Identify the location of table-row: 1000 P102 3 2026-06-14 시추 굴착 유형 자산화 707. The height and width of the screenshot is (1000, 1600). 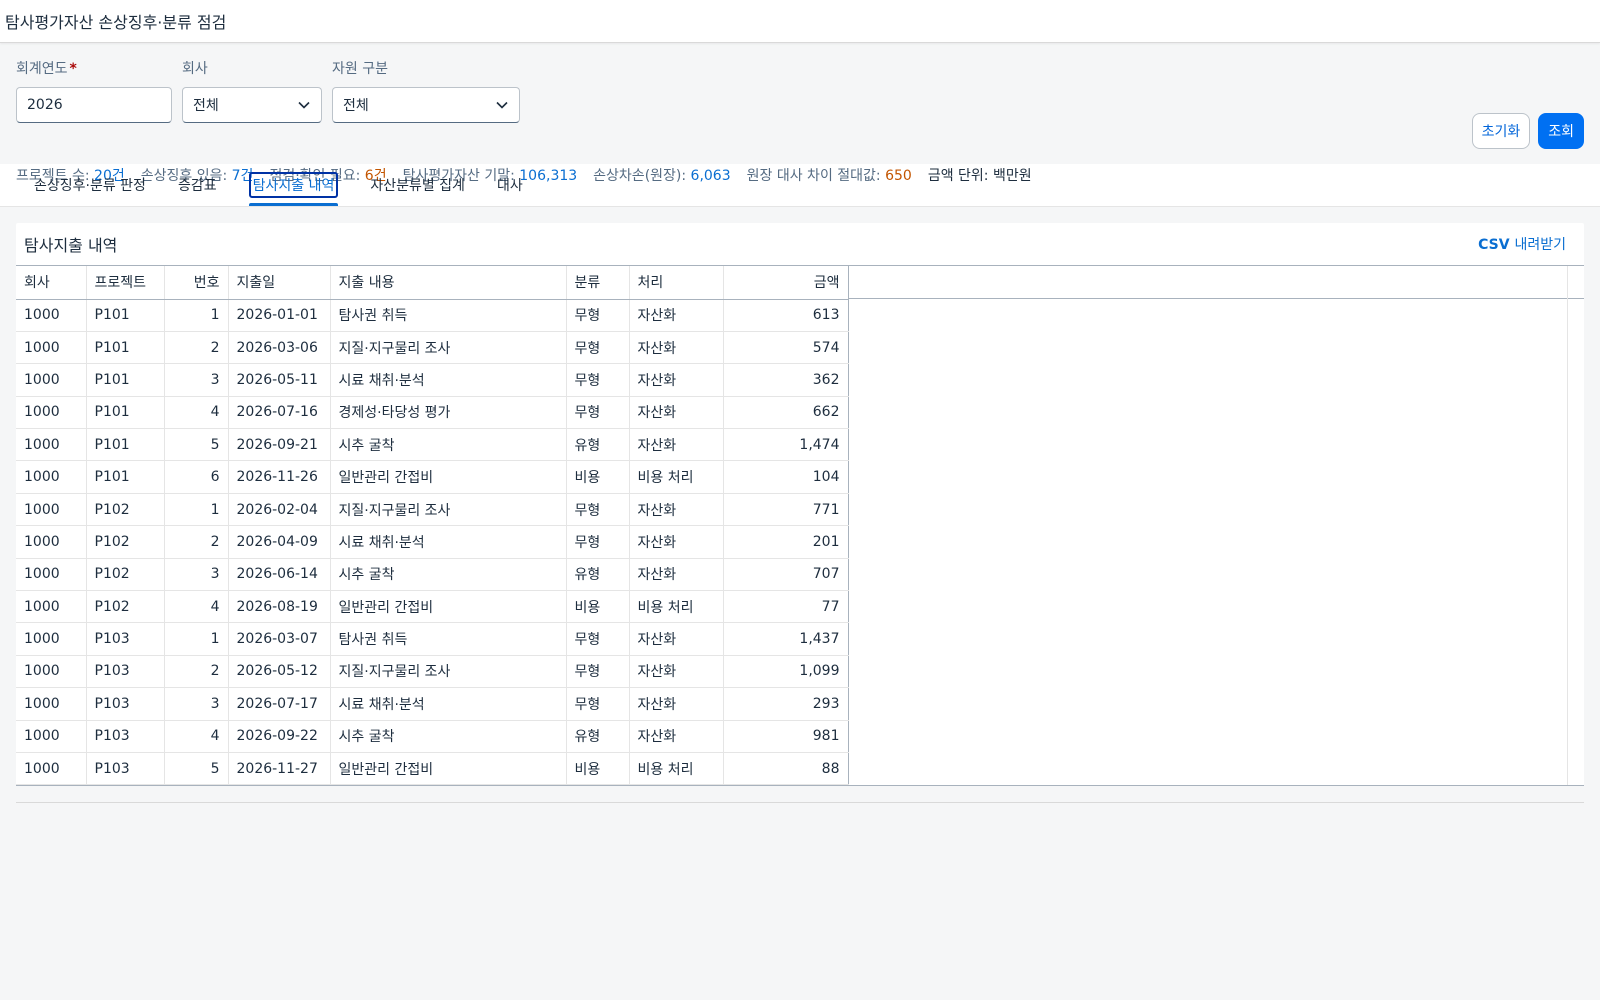
(432, 575).